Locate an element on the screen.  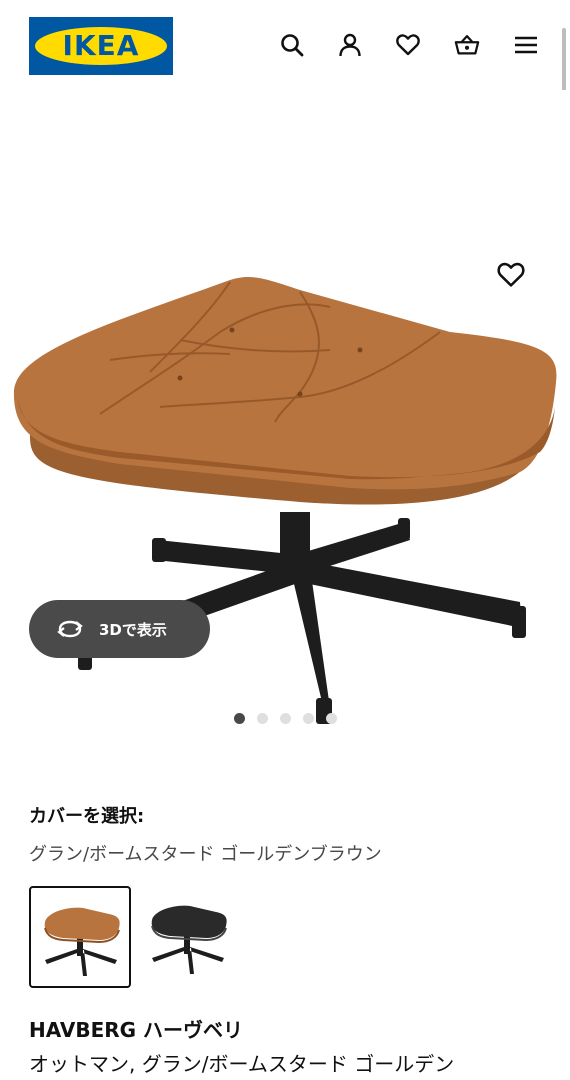
site-header: IKEA is located at coordinates (285, 45).